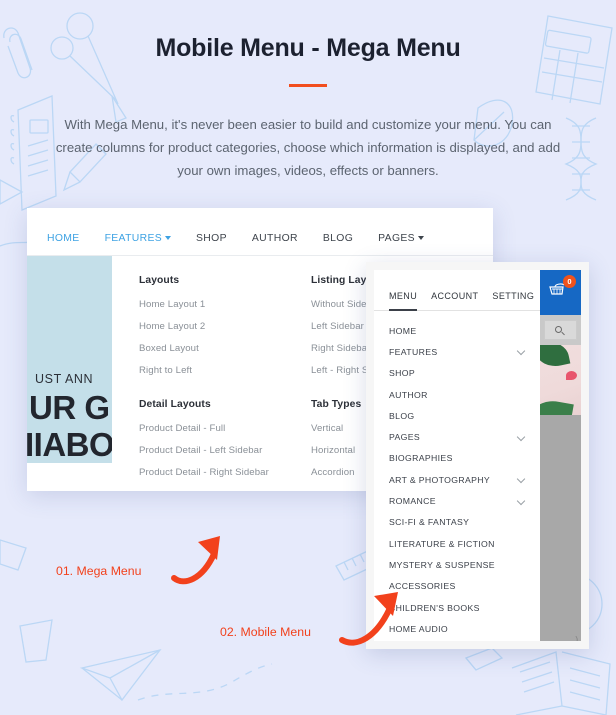  What do you see at coordinates (412, 501) in the screenshot?
I see `mobile-menu-item-label: ROMANCE` at bounding box center [412, 501].